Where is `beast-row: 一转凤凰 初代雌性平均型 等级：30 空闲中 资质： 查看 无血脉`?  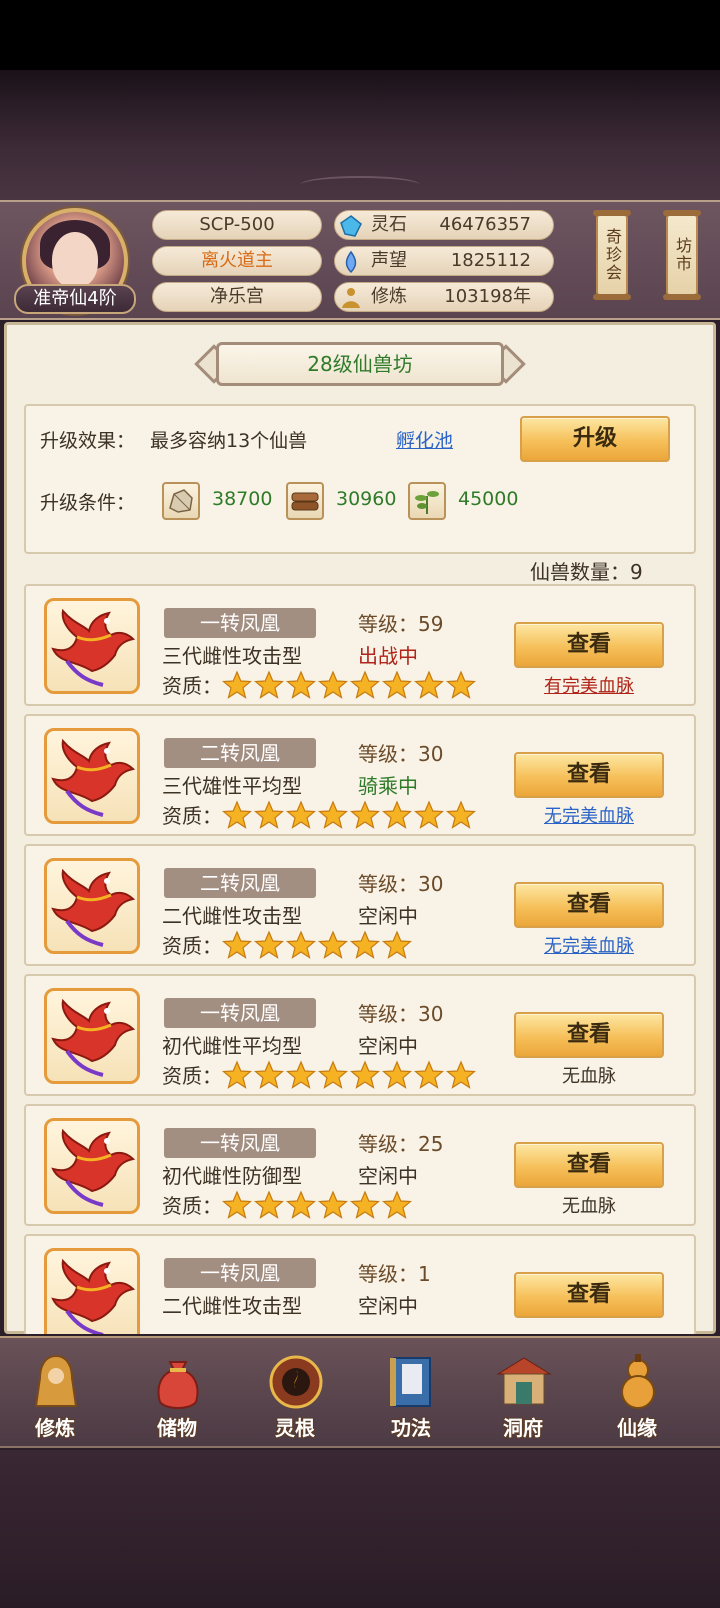 beast-row: 一转凤凰 初代雌性平均型 等级：30 空闲中 资质： 查看 无血脉 is located at coordinates (360, 1035).